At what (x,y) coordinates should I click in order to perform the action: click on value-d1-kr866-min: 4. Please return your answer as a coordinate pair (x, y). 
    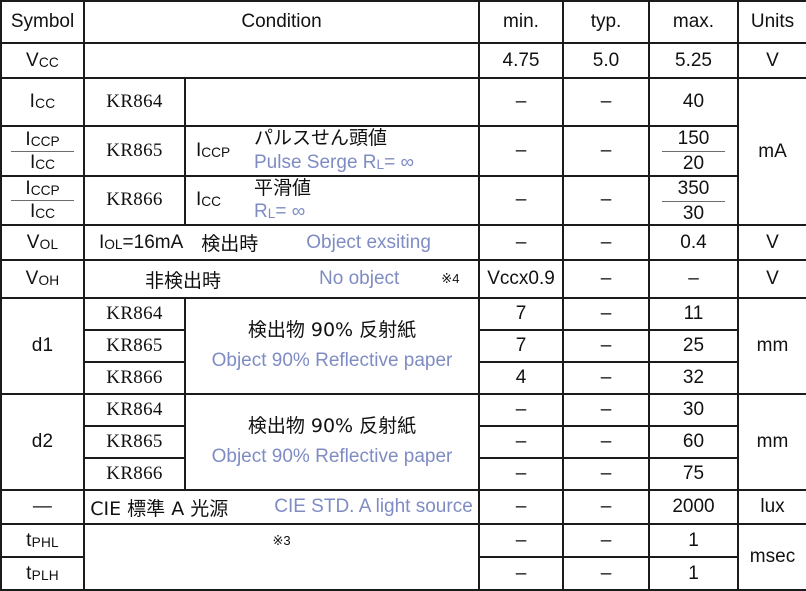
    Looking at the image, I should click on (521, 378).